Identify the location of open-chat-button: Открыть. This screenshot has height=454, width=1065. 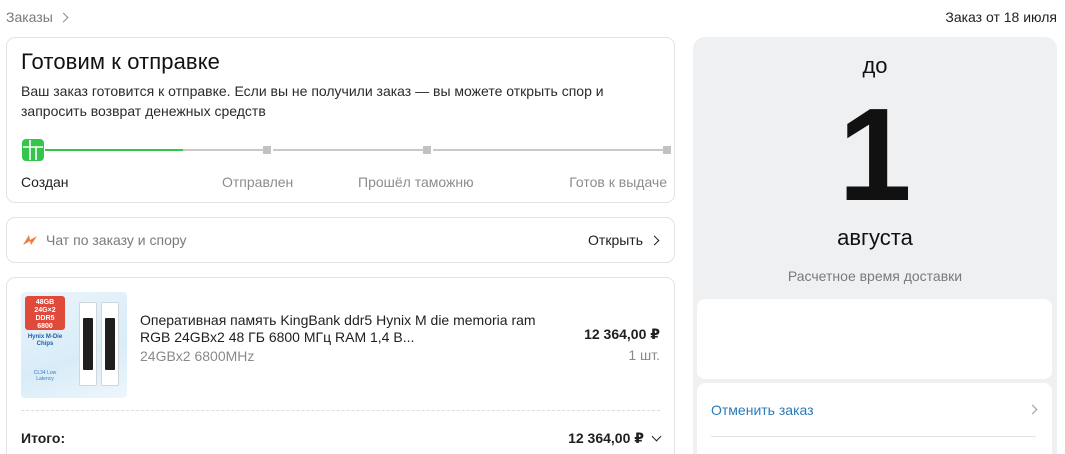
(624, 240).